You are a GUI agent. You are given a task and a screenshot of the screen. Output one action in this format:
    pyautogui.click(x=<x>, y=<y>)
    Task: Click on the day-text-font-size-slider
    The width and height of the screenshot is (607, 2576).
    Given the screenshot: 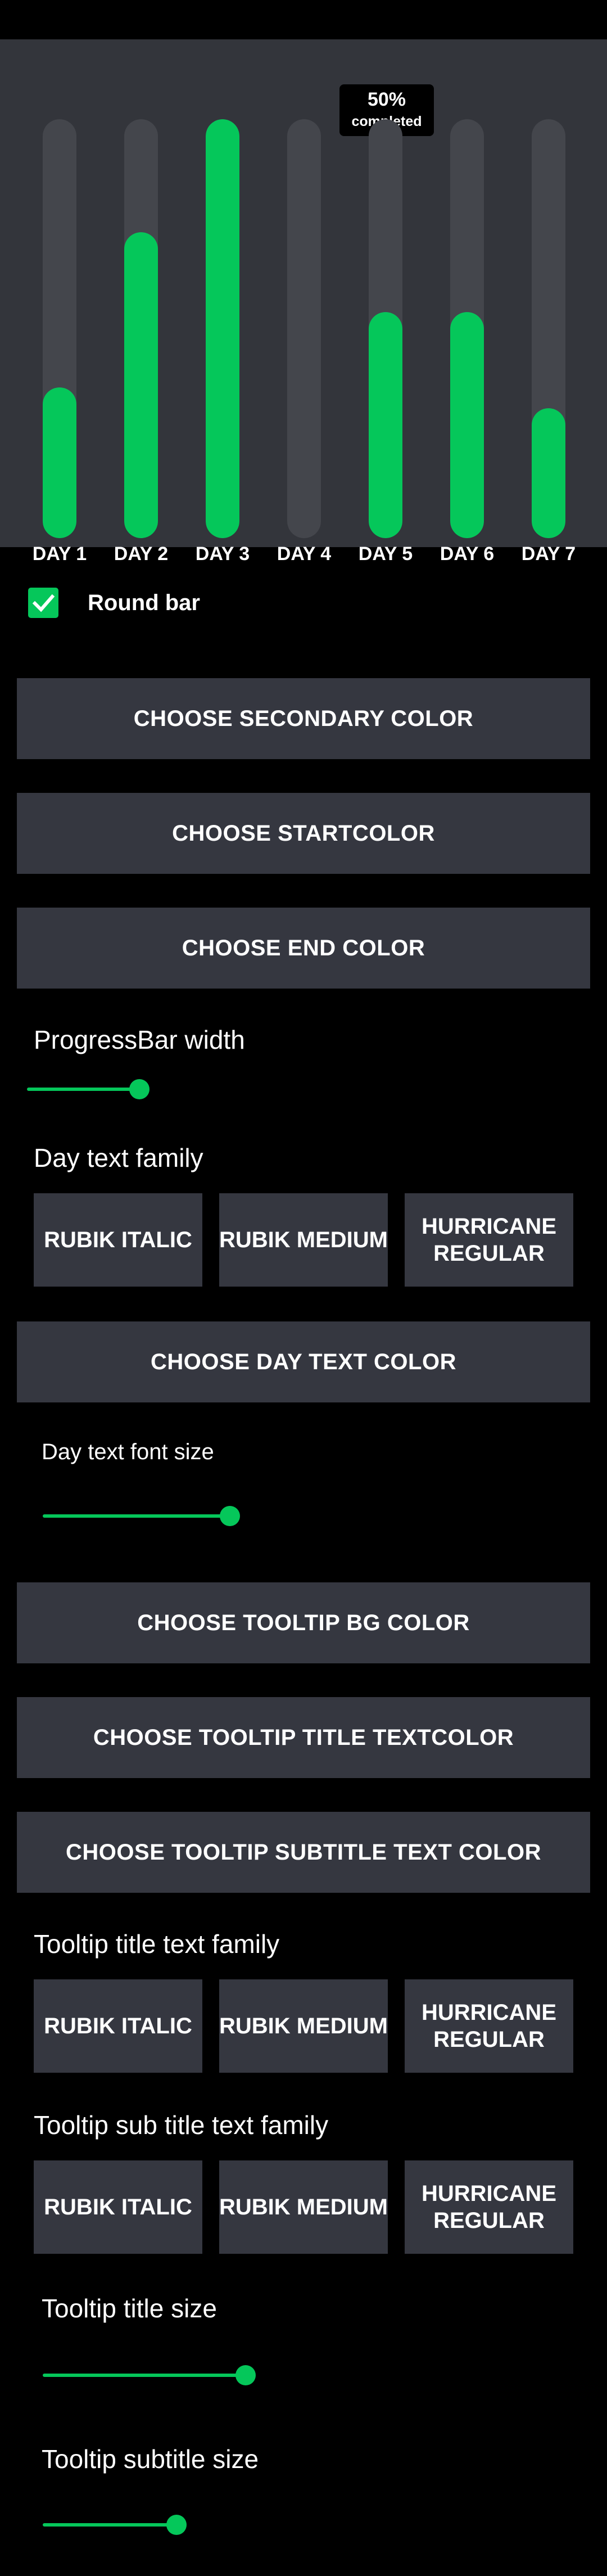 What is the action you would take?
    pyautogui.click(x=310, y=1516)
    